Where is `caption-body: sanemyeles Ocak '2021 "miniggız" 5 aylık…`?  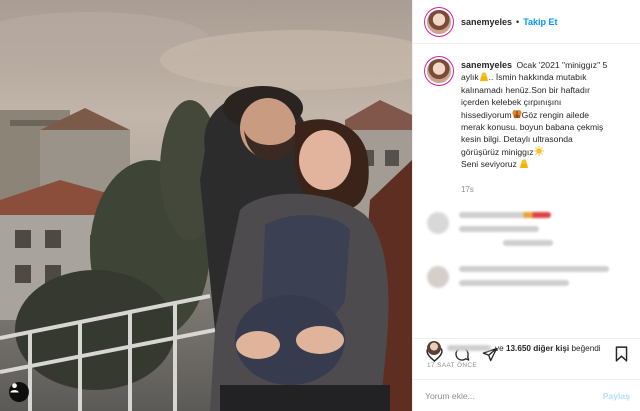
caption-body: sanemyeles Ocak '2021 "miniggız" 5 aylık… is located at coordinates (534, 127).